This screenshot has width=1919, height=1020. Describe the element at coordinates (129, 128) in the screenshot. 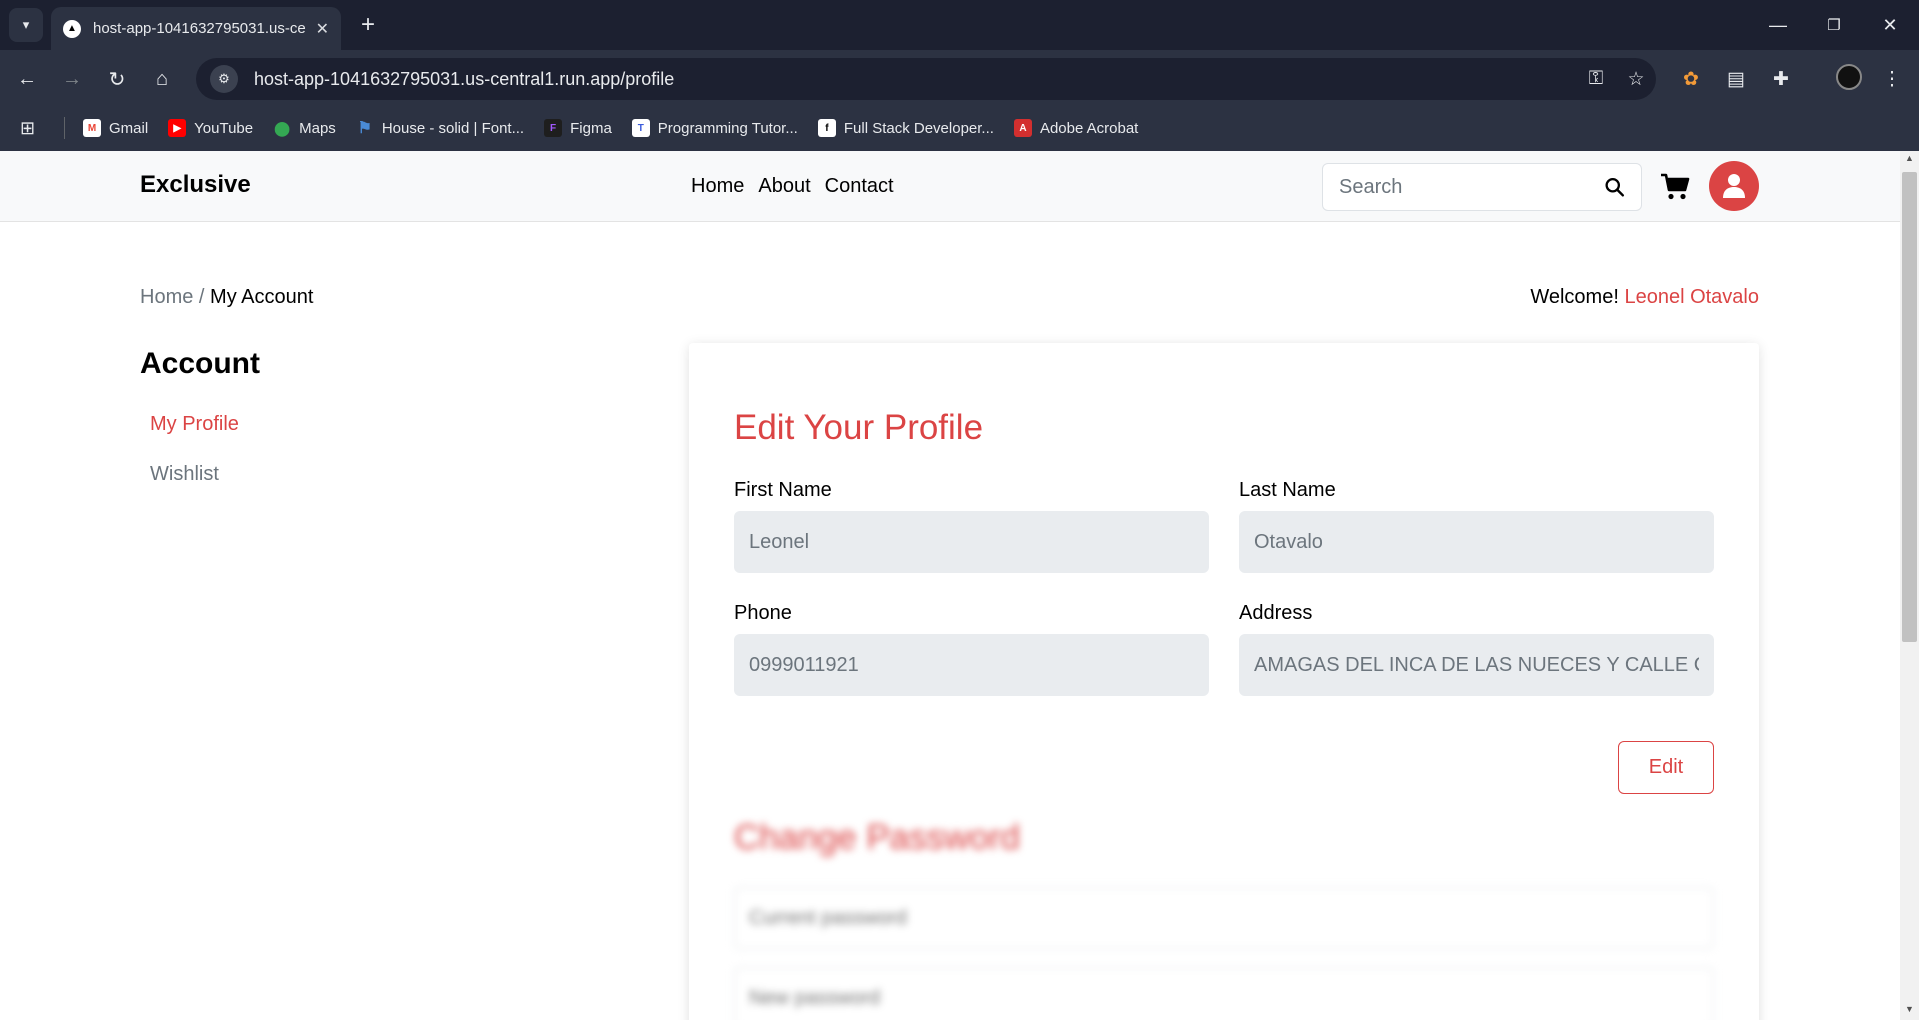

I see `bookmark-label: Gmail` at that location.